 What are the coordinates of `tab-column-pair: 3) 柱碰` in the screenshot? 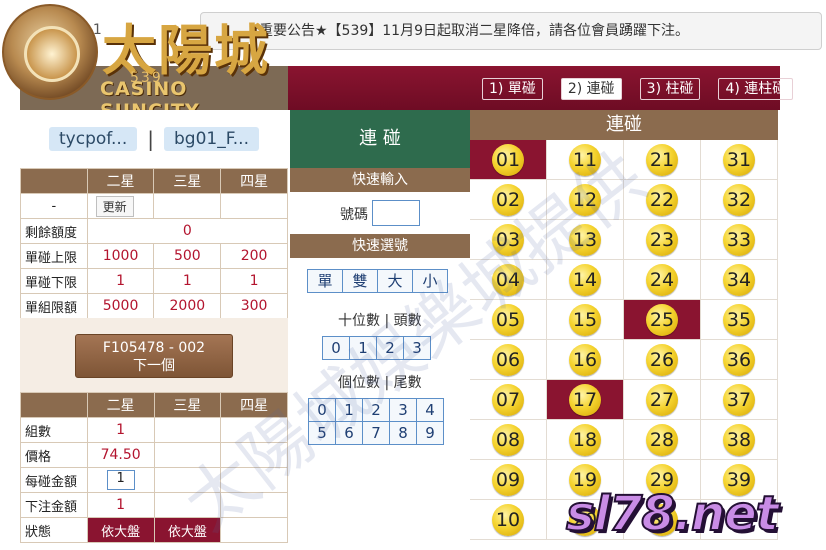 It's located at (670, 89).